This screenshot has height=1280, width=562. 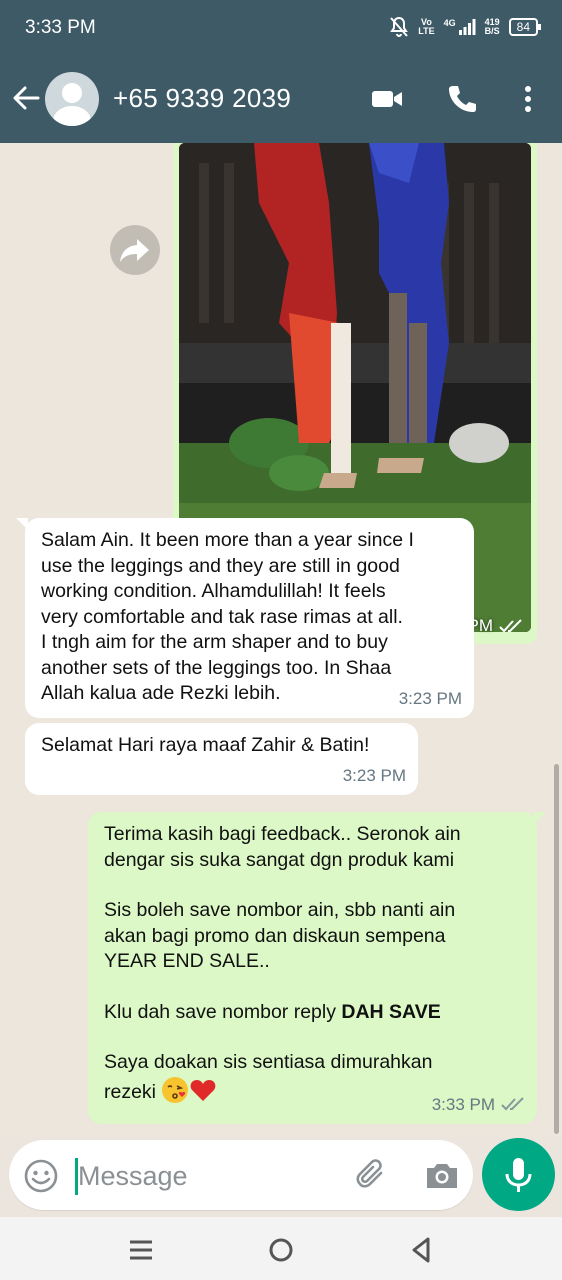 I want to click on status-time: 3:33 PM, so click(x=60, y=27).